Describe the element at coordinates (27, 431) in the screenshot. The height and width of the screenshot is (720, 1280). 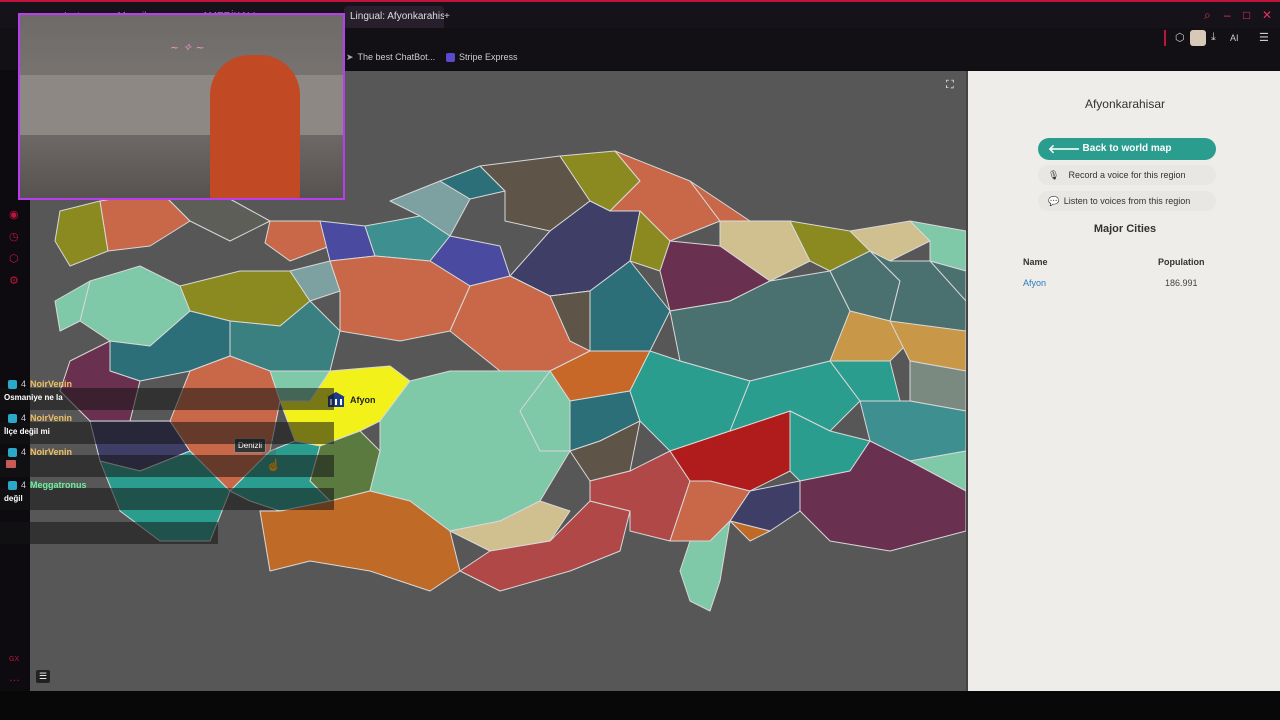
I see `chat-message: İlçe değil mi` at that location.